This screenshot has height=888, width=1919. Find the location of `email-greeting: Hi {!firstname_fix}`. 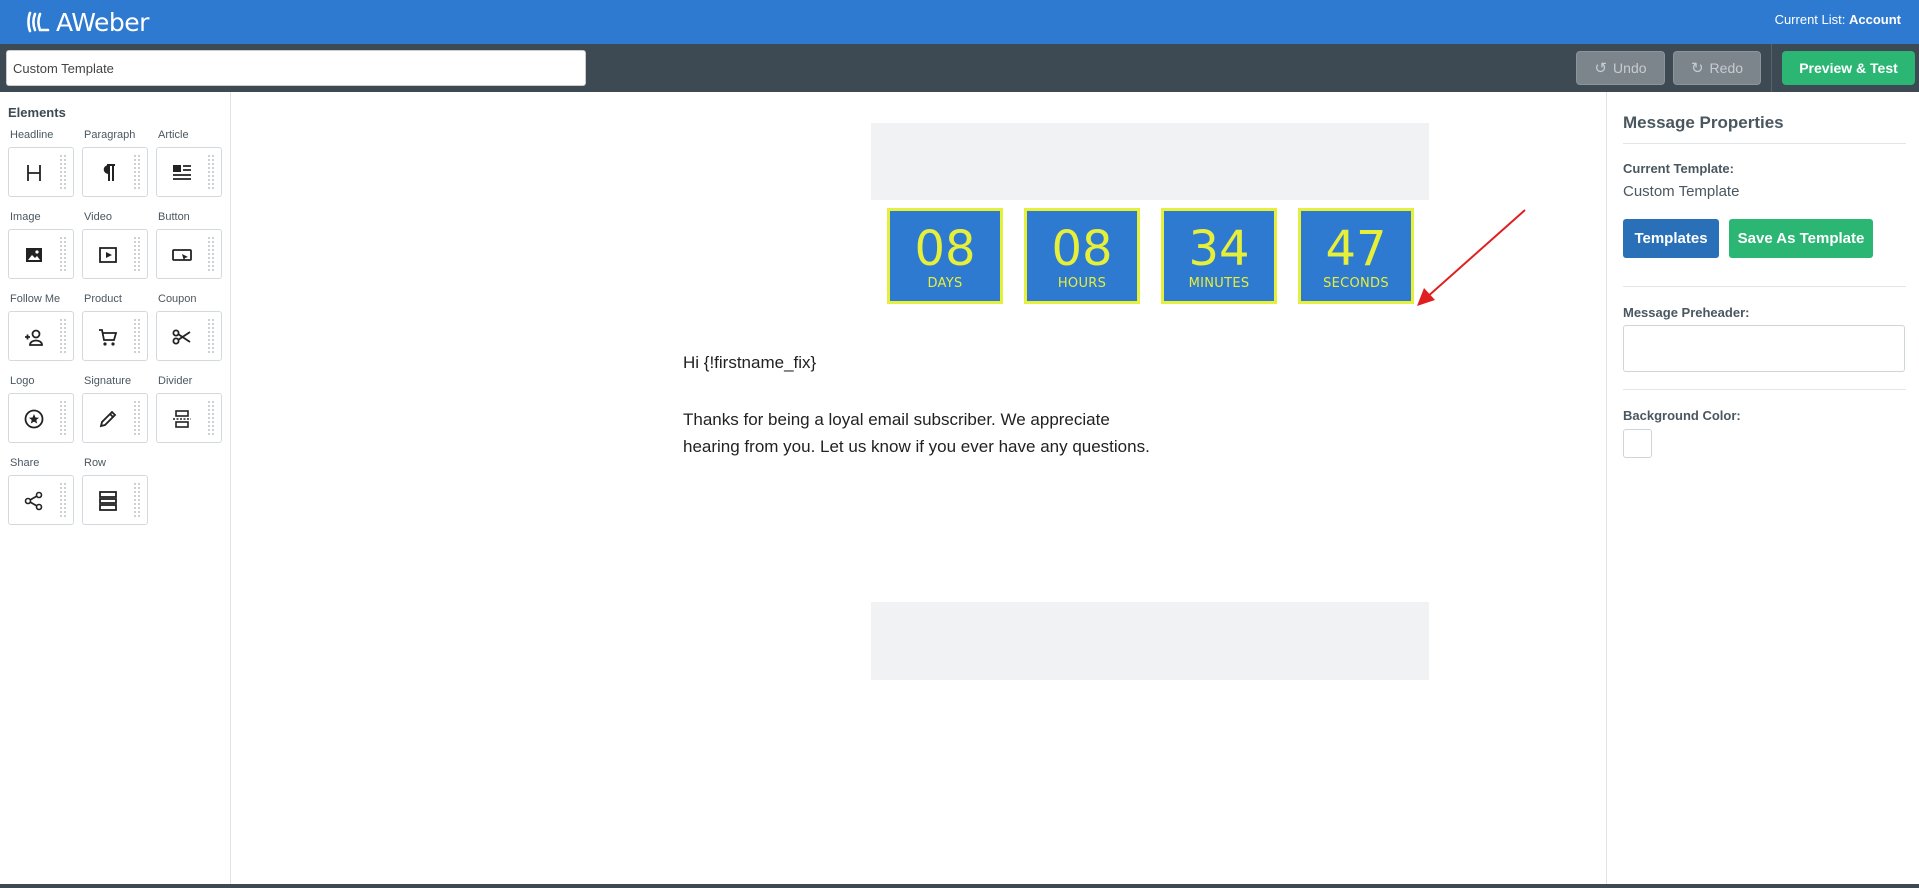

email-greeting: Hi {!firstname_fix} is located at coordinates (749, 363).